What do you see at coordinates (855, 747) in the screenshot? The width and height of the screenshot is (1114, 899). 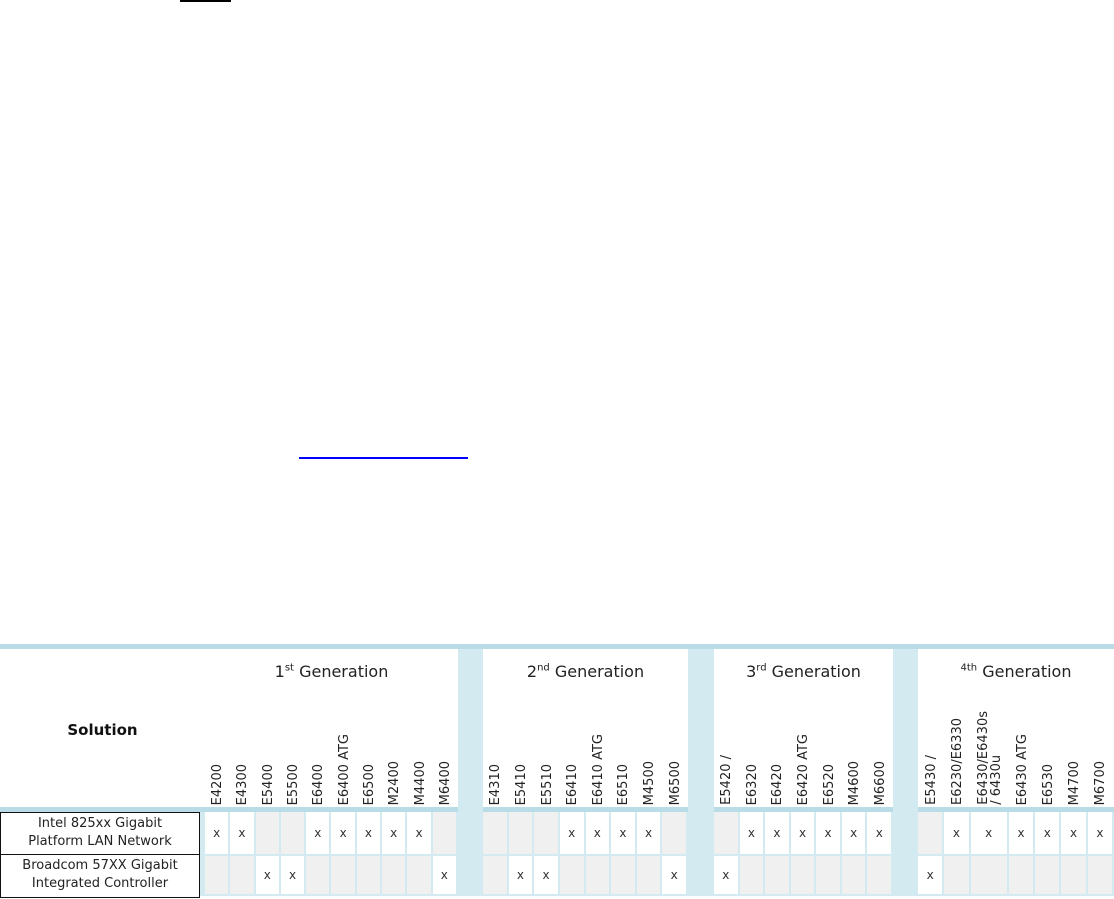 I see `model-column-header: M4600` at bounding box center [855, 747].